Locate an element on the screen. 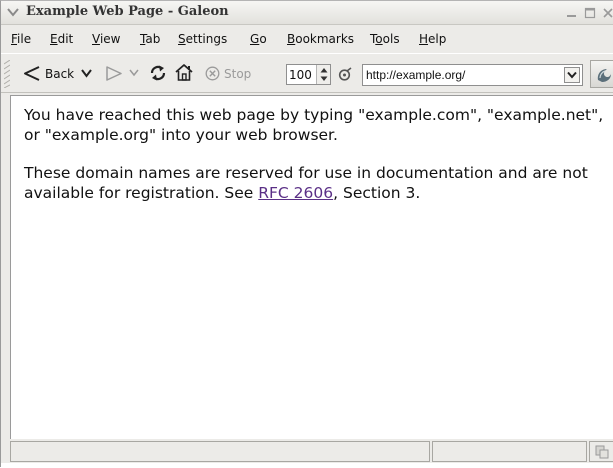  title-bar: Example Web Page - Galeon is located at coordinates (307, 13).